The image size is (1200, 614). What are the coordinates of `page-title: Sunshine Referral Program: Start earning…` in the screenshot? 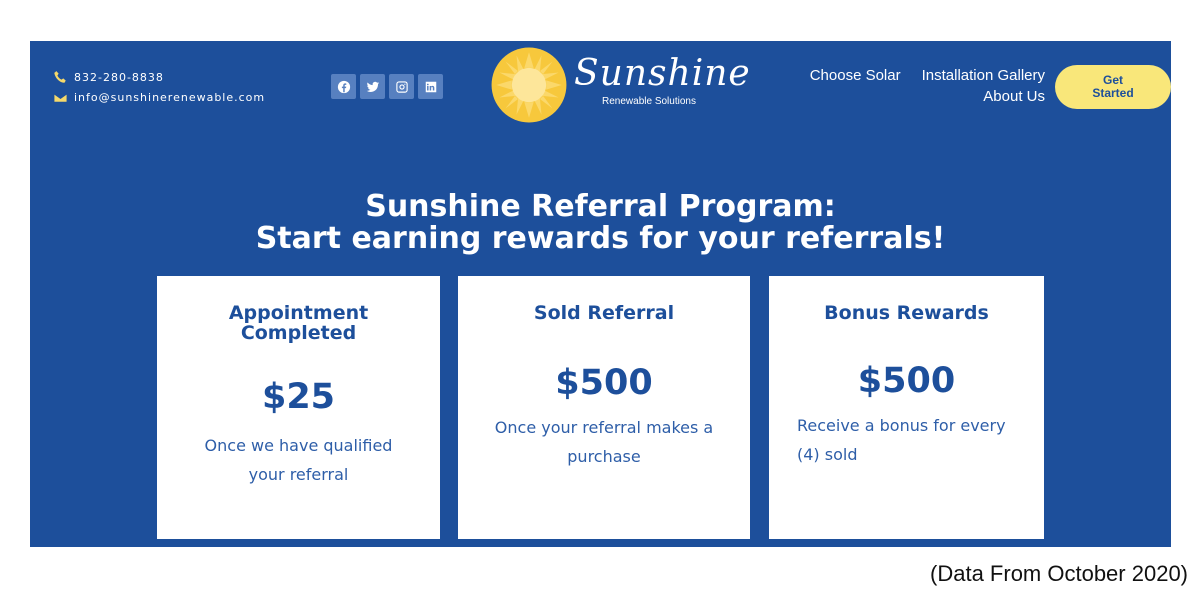 It's located at (600, 223).